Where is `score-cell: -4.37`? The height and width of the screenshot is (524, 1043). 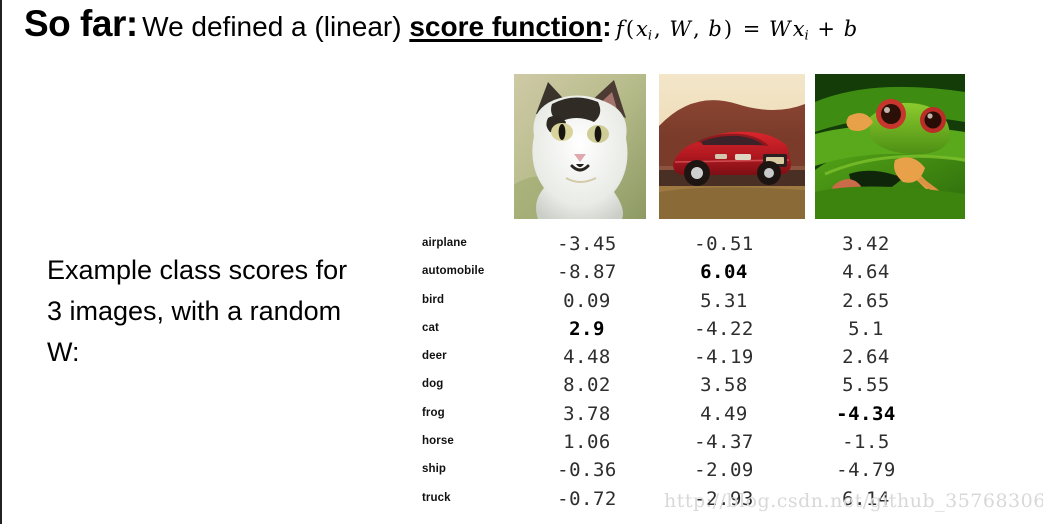 score-cell: -4.37 is located at coordinates (724, 442).